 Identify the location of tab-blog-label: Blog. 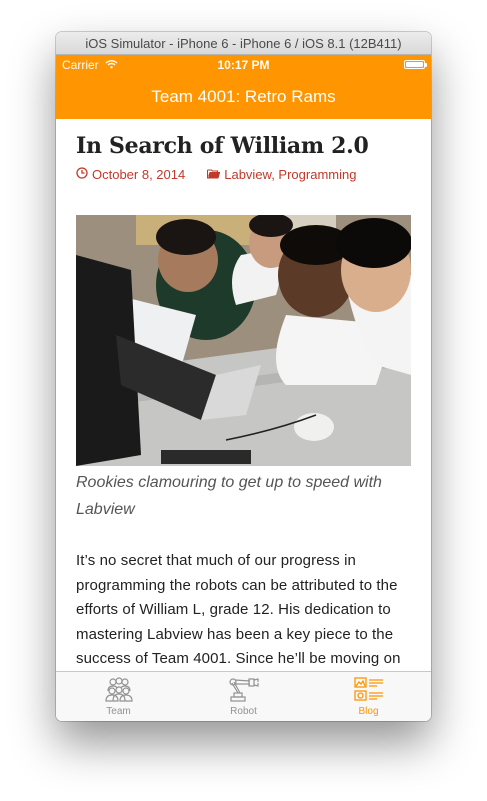
(368, 711).